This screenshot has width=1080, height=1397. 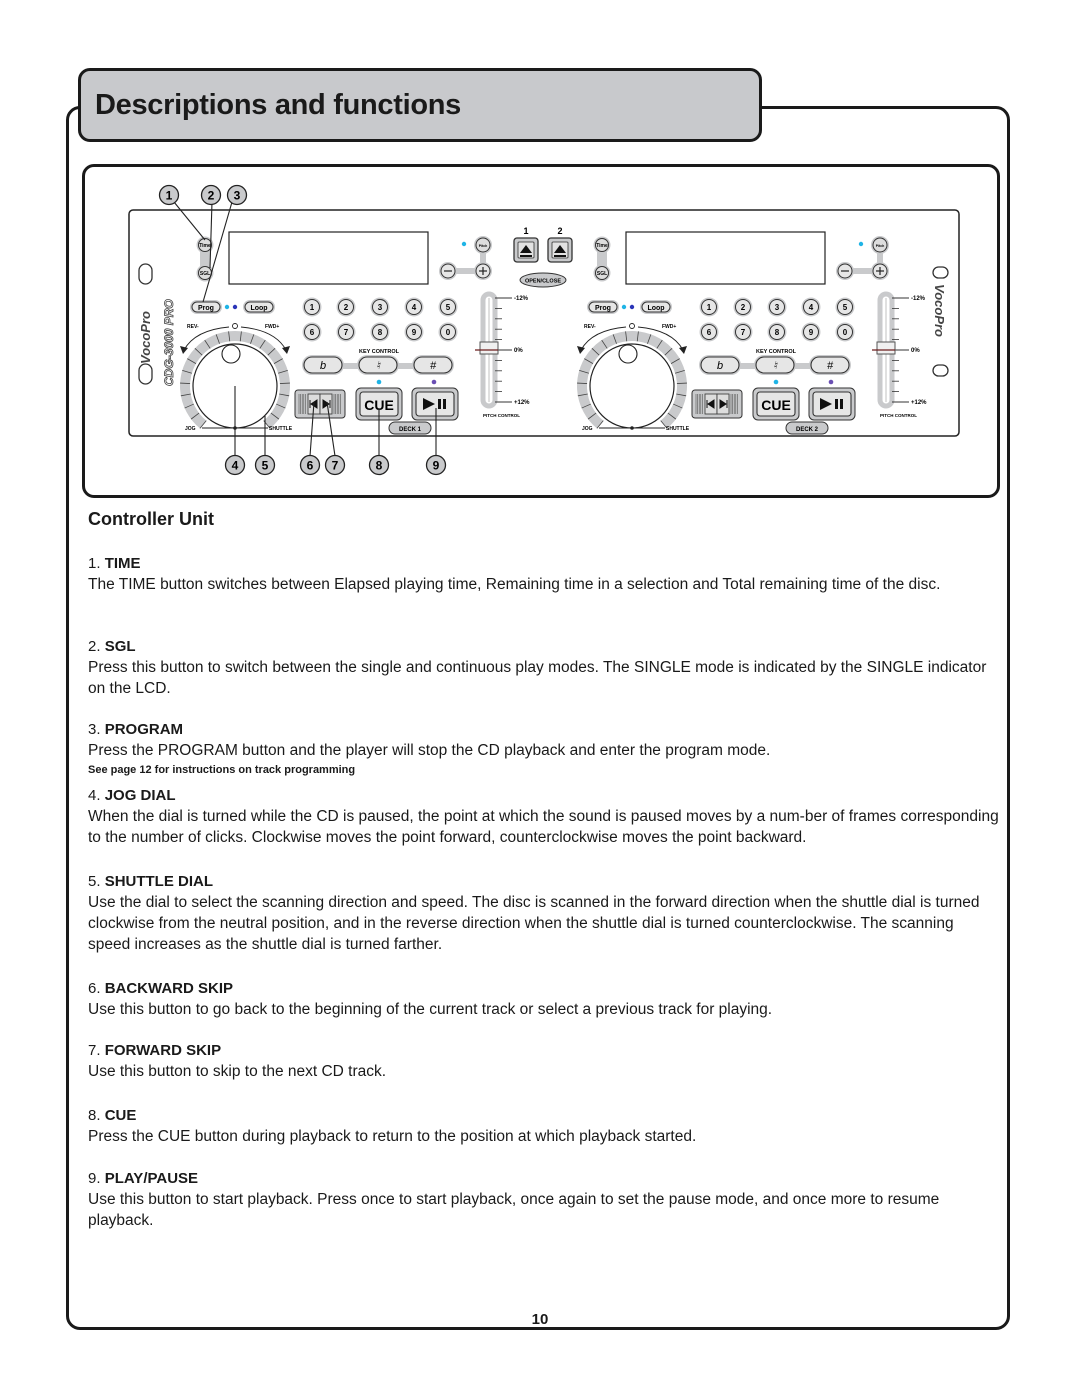 What do you see at coordinates (94, 1115) in the screenshot?
I see `item-number: 8.` at bounding box center [94, 1115].